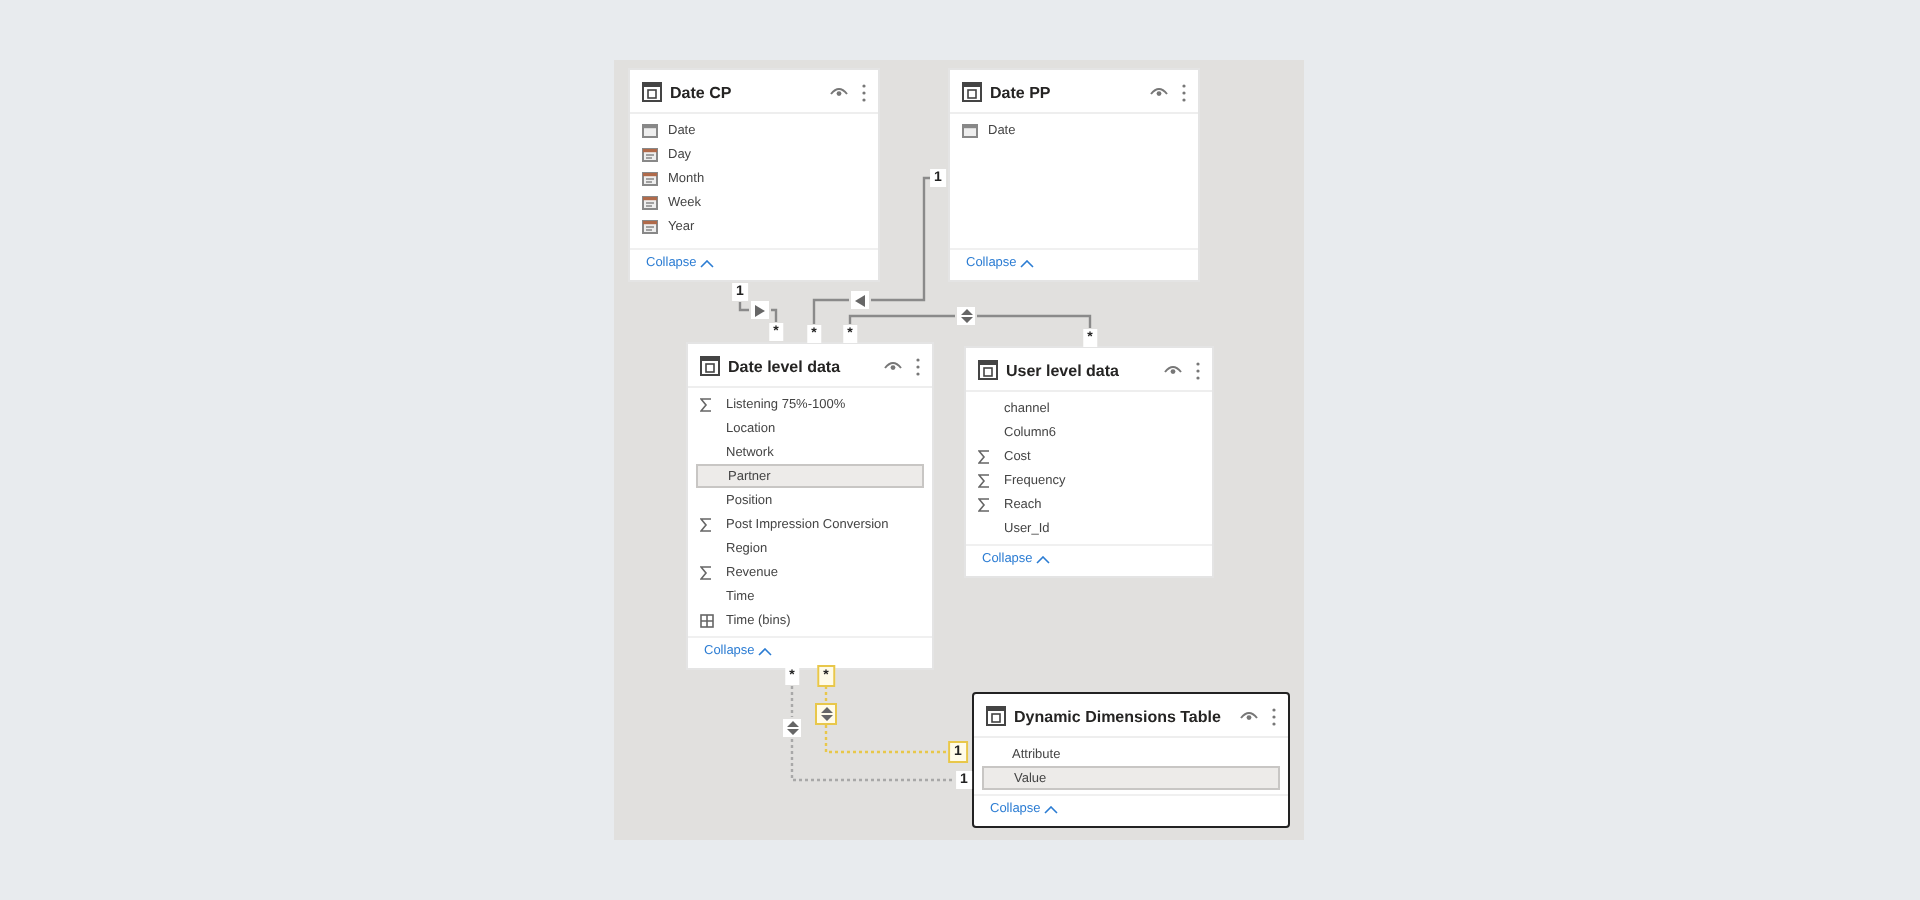 The width and height of the screenshot is (1920, 900). What do you see at coordinates (1063, 370) in the screenshot?
I see `table-title: User level data` at bounding box center [1063, 370].